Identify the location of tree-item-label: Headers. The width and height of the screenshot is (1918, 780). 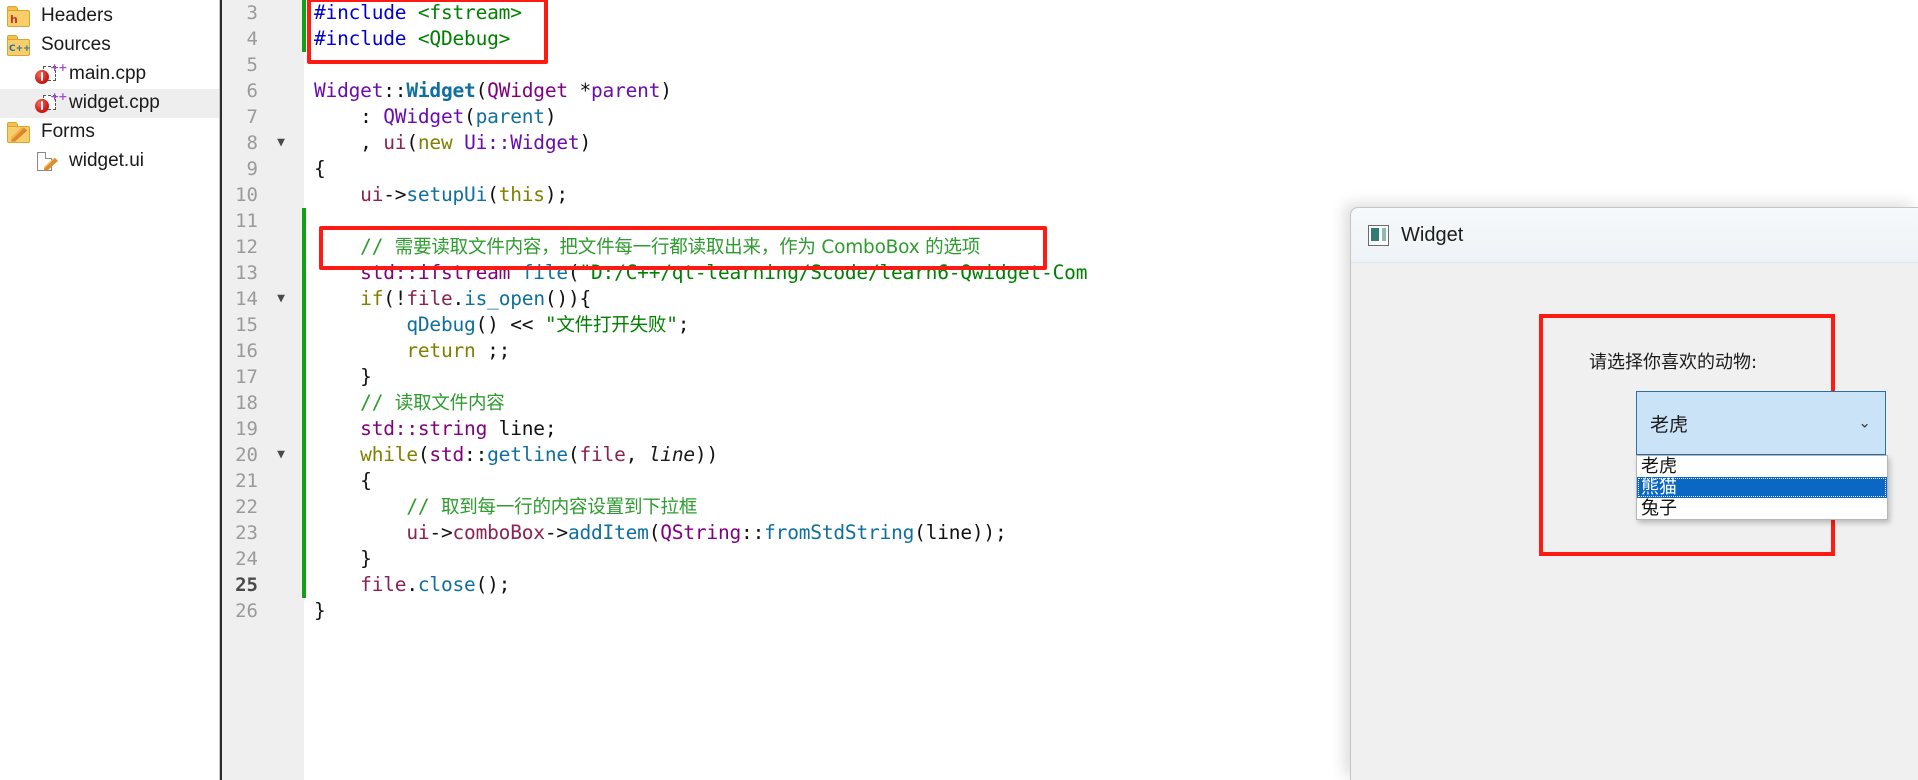
(77, 15).